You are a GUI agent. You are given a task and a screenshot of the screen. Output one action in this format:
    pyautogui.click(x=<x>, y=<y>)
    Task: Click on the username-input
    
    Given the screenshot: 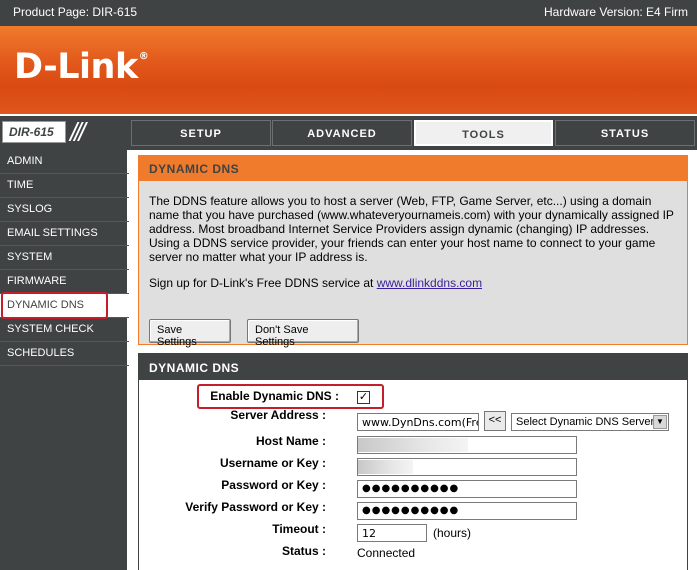 What is the action you would take?
    pyautogui.click(x=467, y=467)
    